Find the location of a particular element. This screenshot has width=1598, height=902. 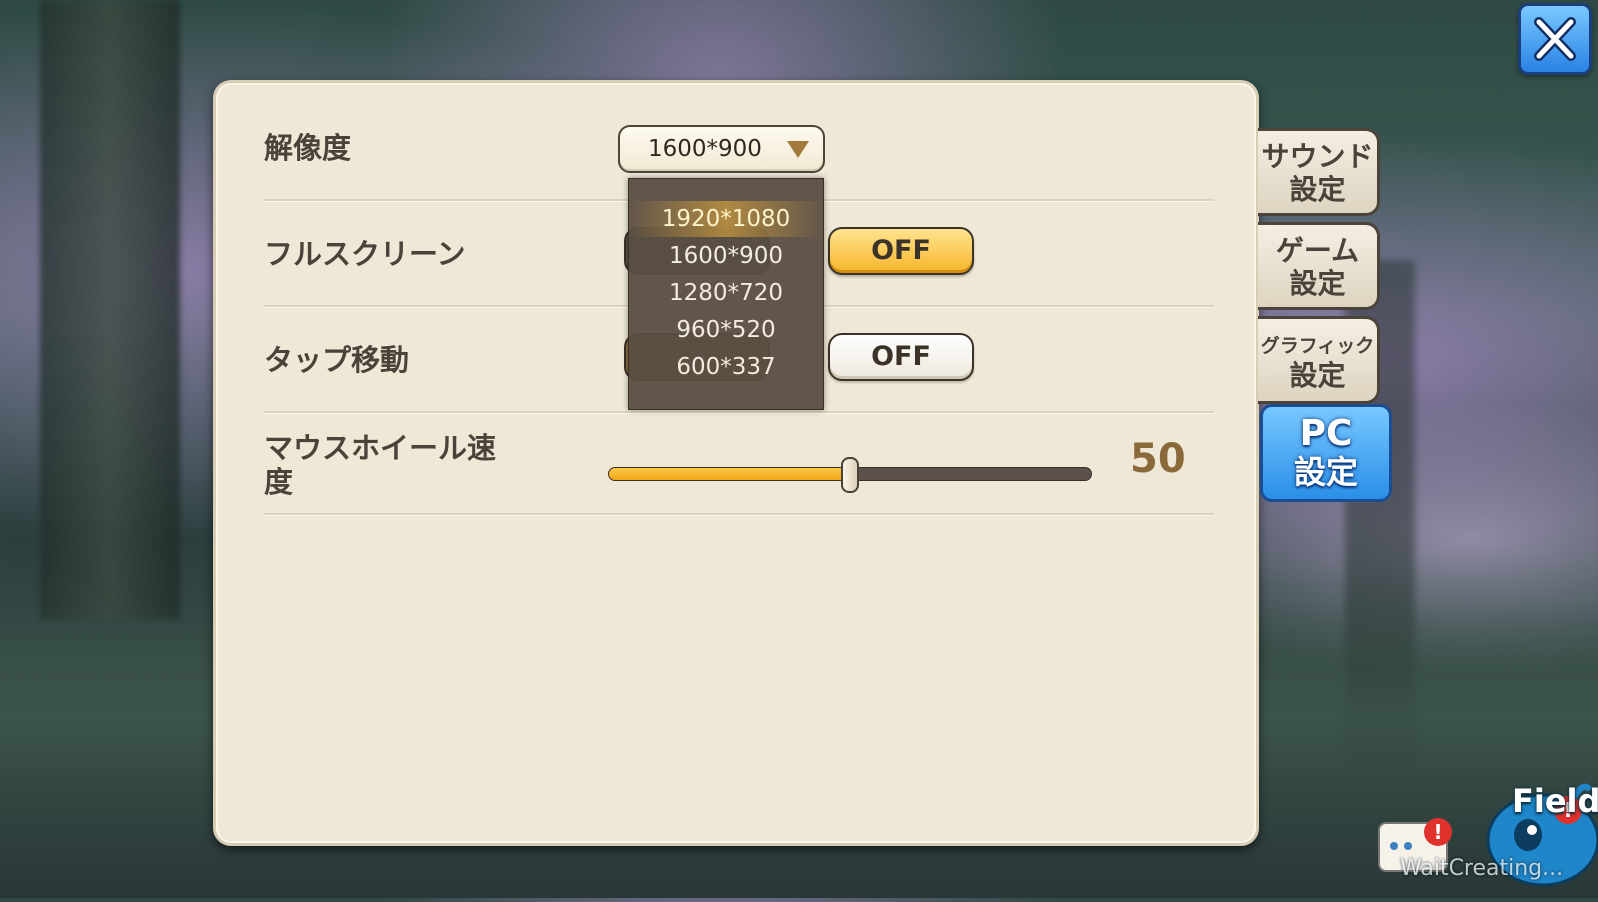

resolution-option: 600*337 is located at coordinates (726, 367).